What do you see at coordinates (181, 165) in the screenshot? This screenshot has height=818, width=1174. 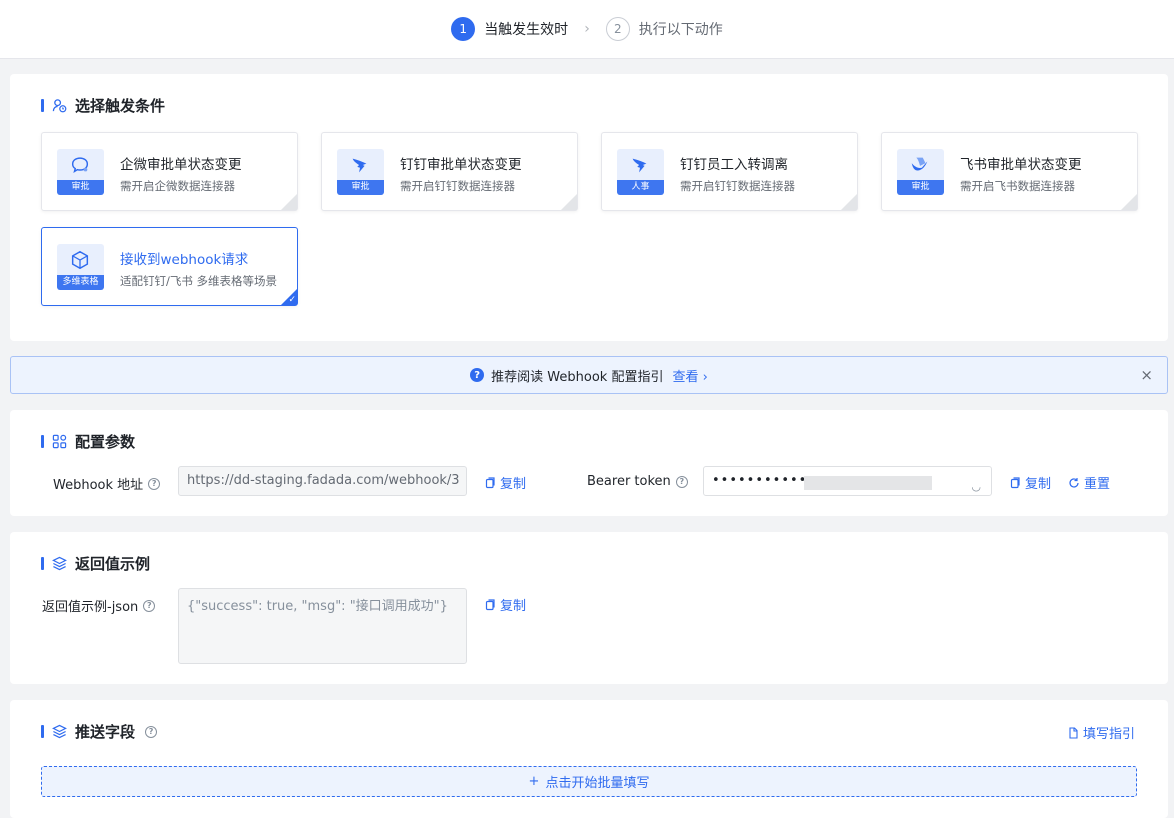 I see `trigger-card-title: 企微审批单状态变更` at bounding box center [181, 165].